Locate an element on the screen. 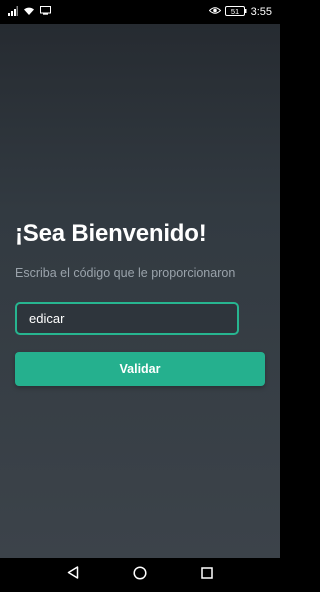  back-icon is located at coordinates (73, 575).